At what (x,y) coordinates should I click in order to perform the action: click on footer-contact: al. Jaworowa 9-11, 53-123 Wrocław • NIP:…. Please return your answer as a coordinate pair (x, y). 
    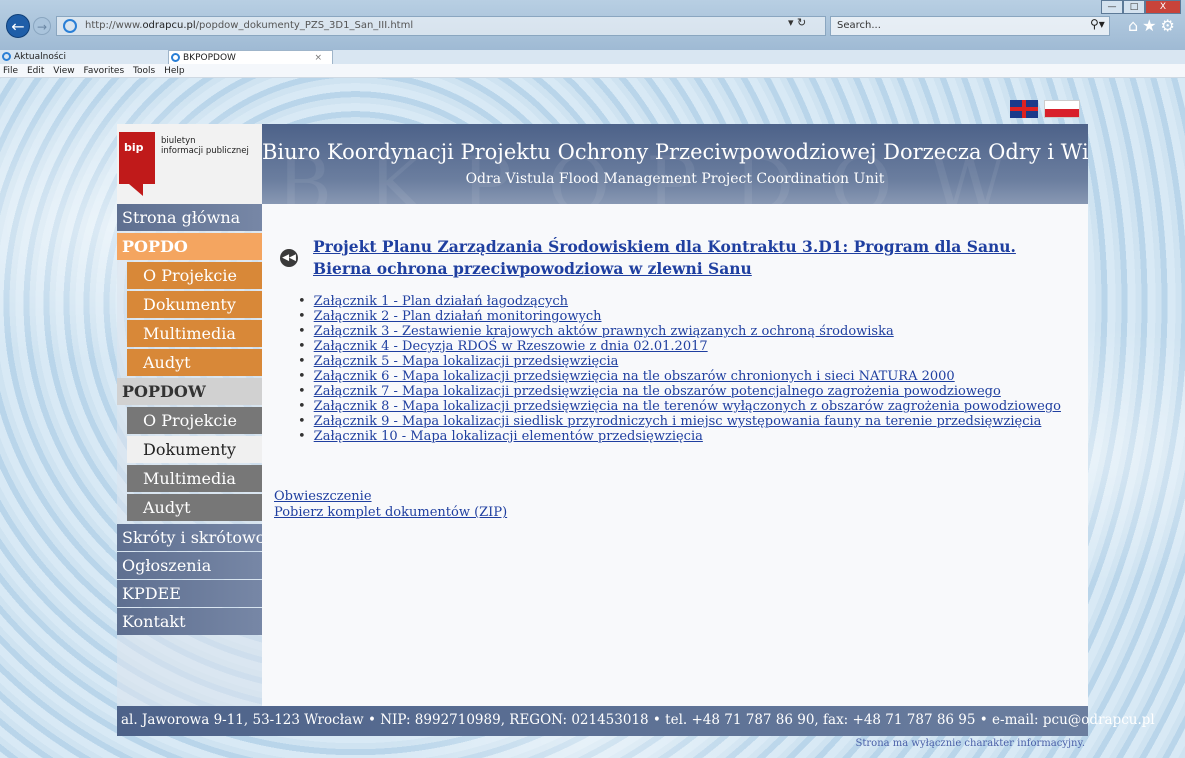
    Looking at the image, I should click on (638, 720).